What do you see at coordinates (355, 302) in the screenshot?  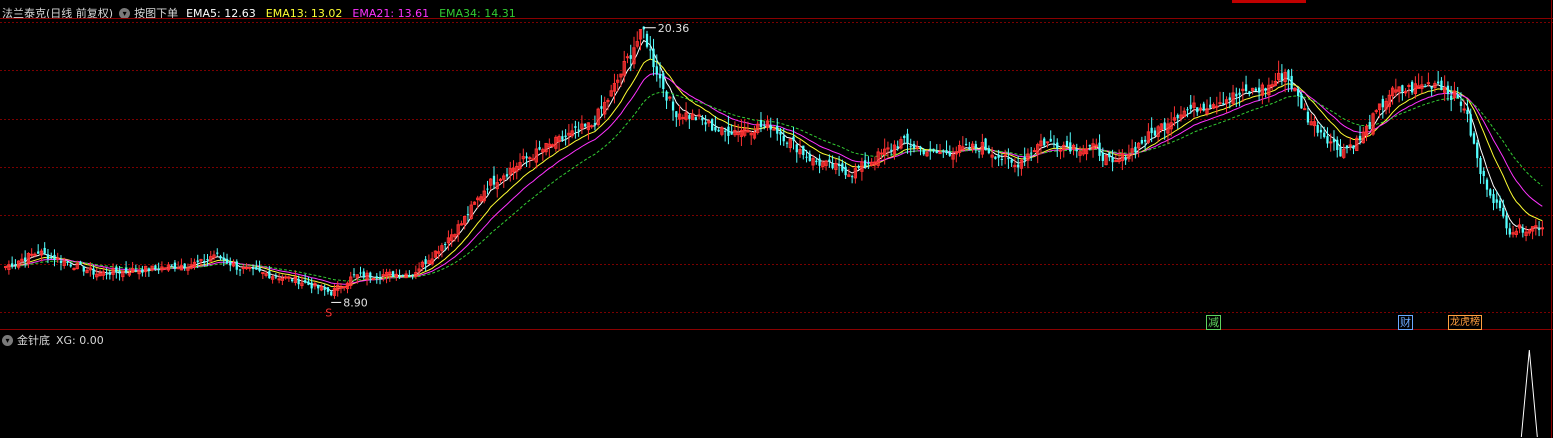 I see `low-price-label: 8.90` at bounding box center [355, 302].